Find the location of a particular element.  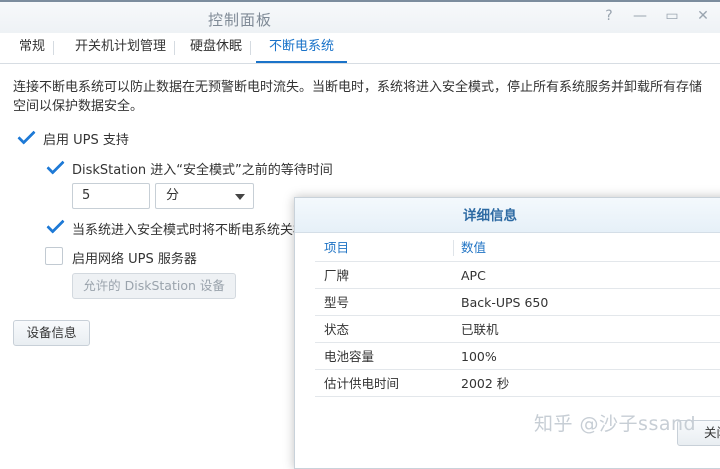

row-item: 估计供电时间 is located at coordinates (362, 383).